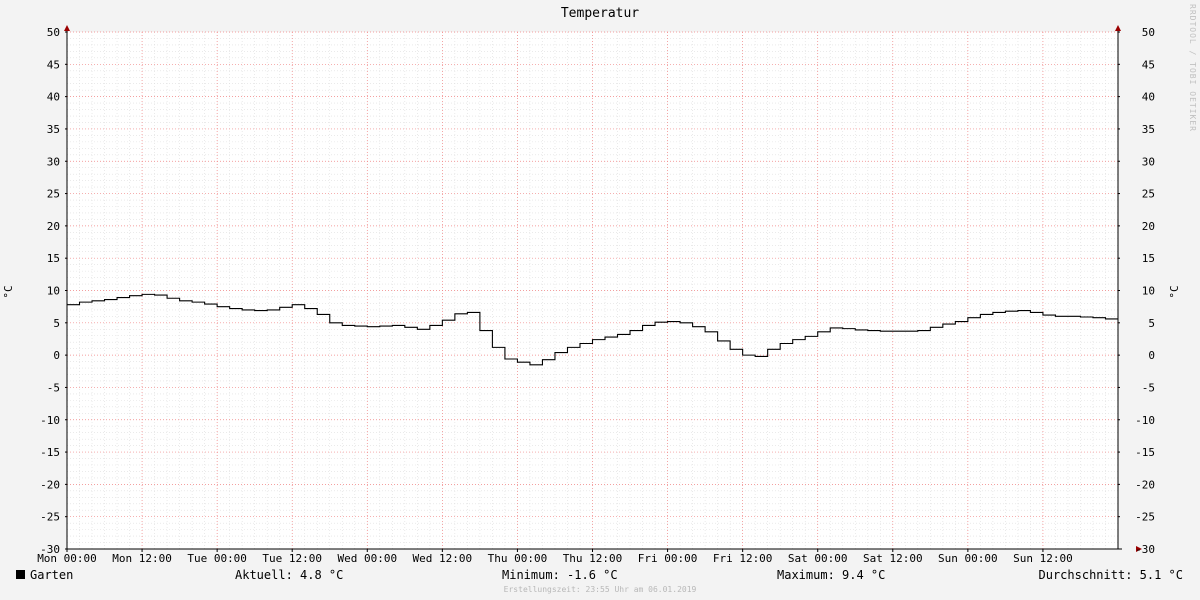  Describe the element at coordinates (53, 194) in the screenshot. I see `y-tick-label-left: 25` at that location.